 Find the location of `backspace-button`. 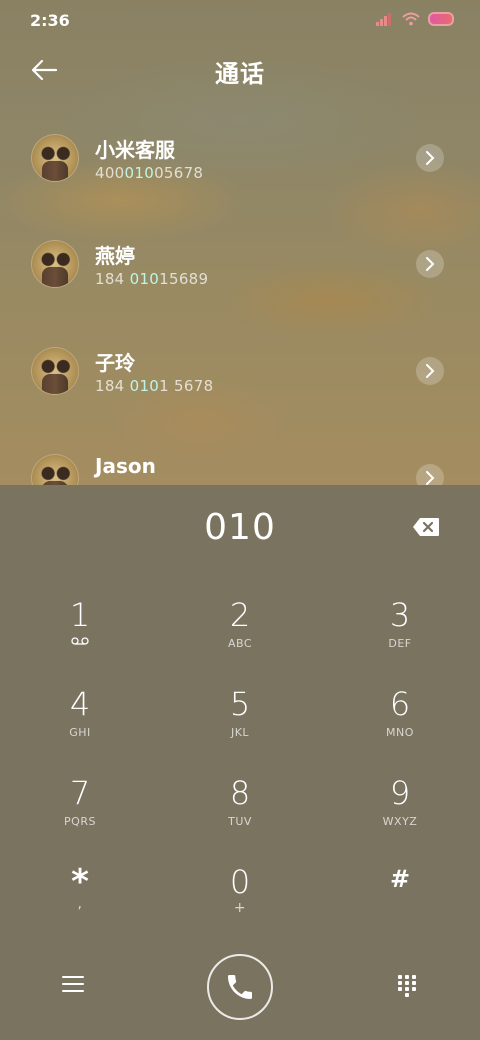

backspace-button is located at coordinates (426, 527).